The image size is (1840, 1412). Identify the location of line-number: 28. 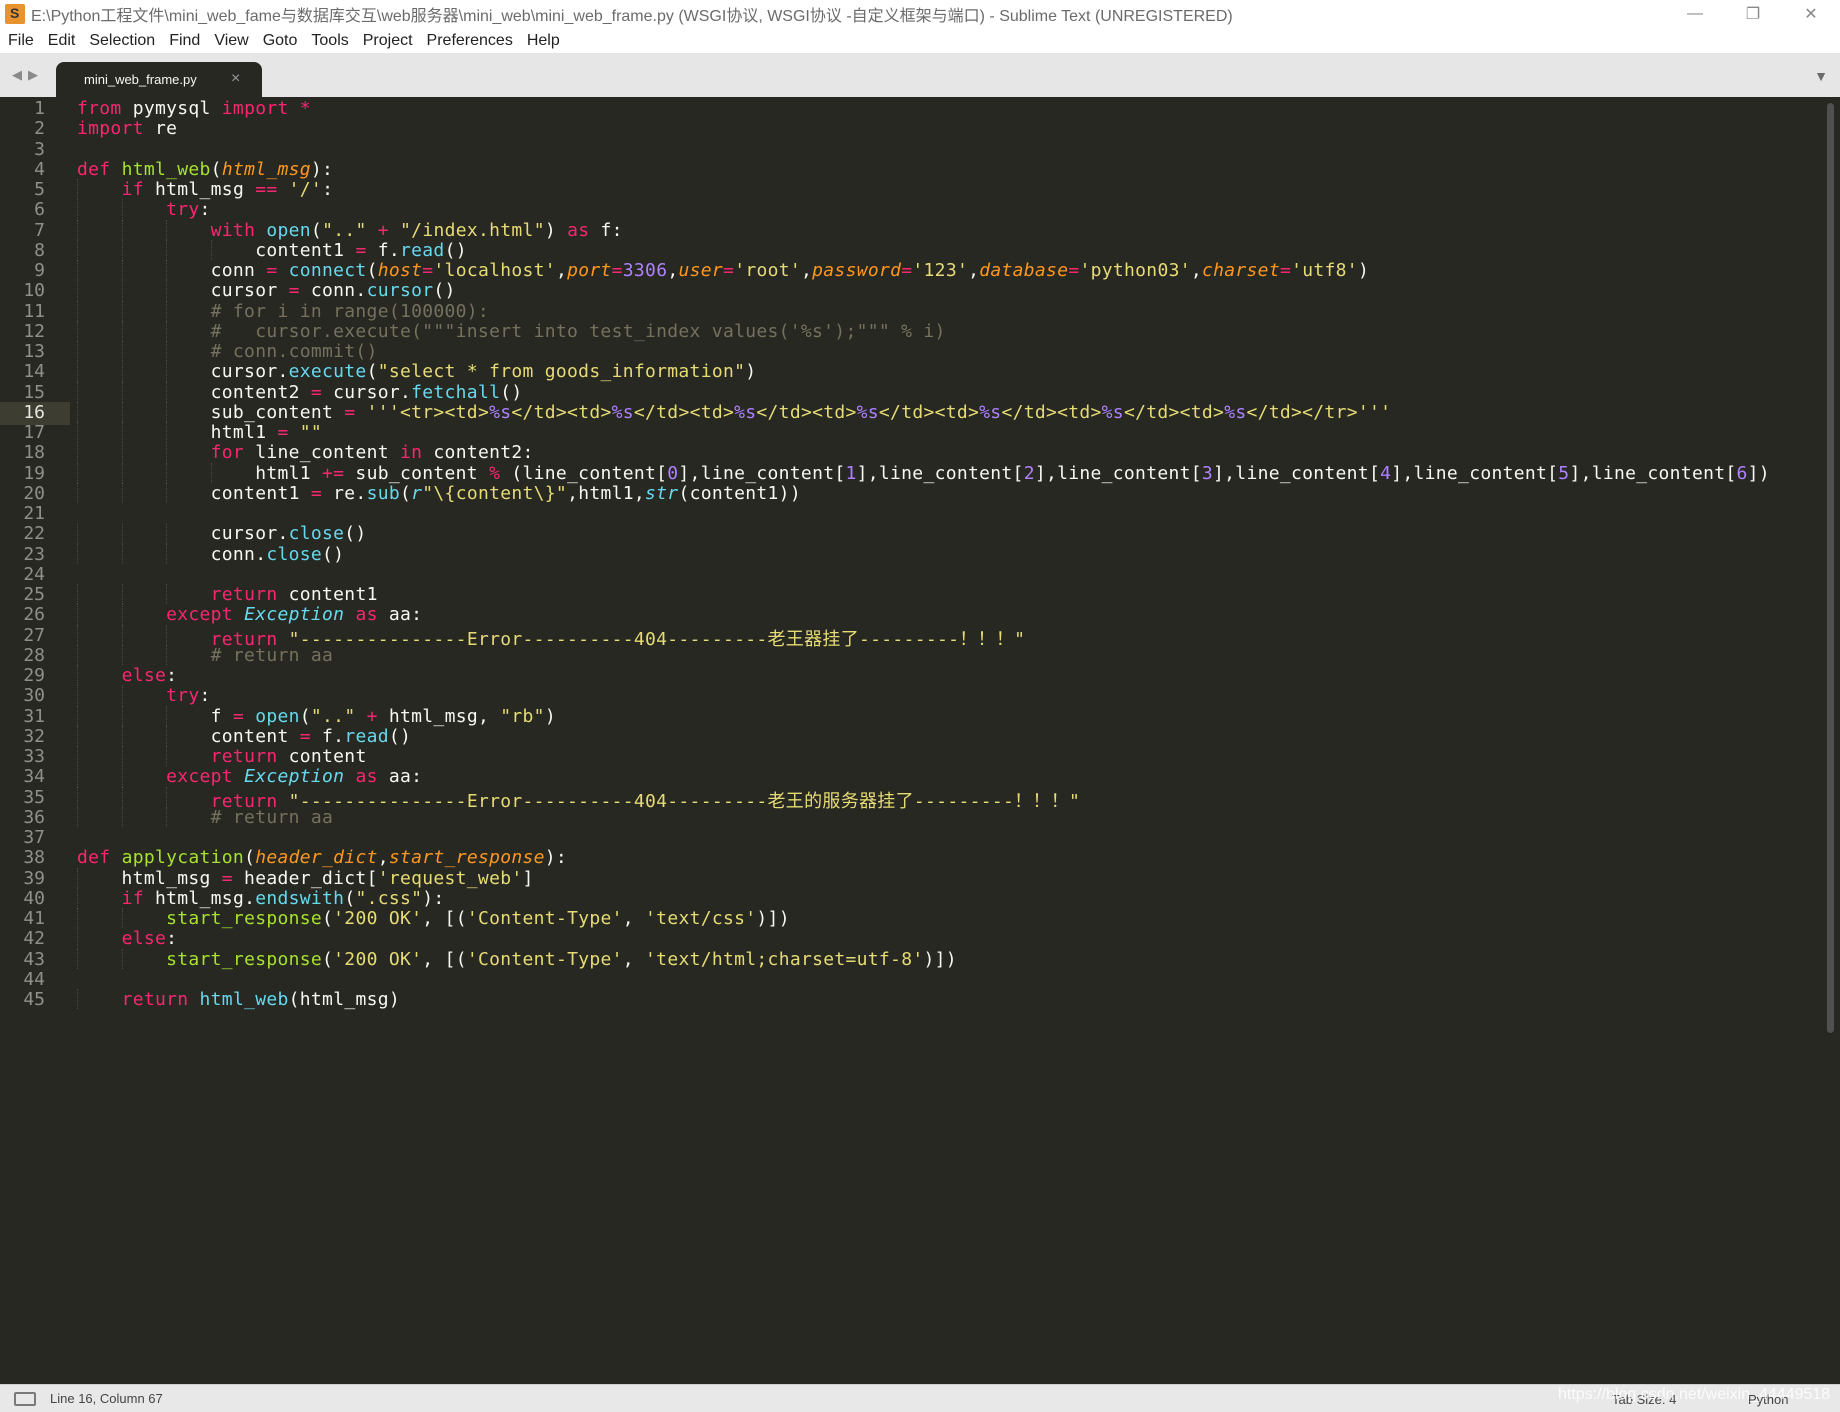
(34, 655).